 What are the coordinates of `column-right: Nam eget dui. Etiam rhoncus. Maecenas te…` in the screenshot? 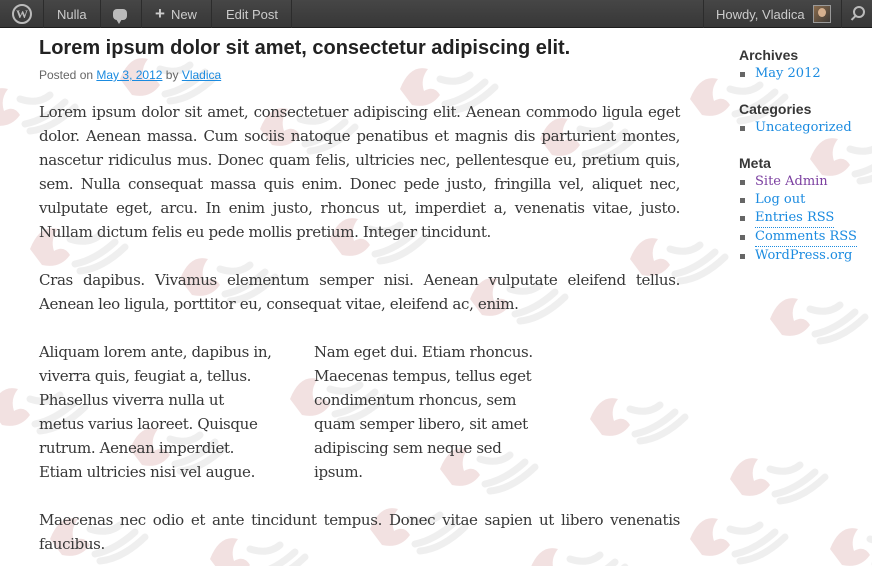 It's located at (434, 412).